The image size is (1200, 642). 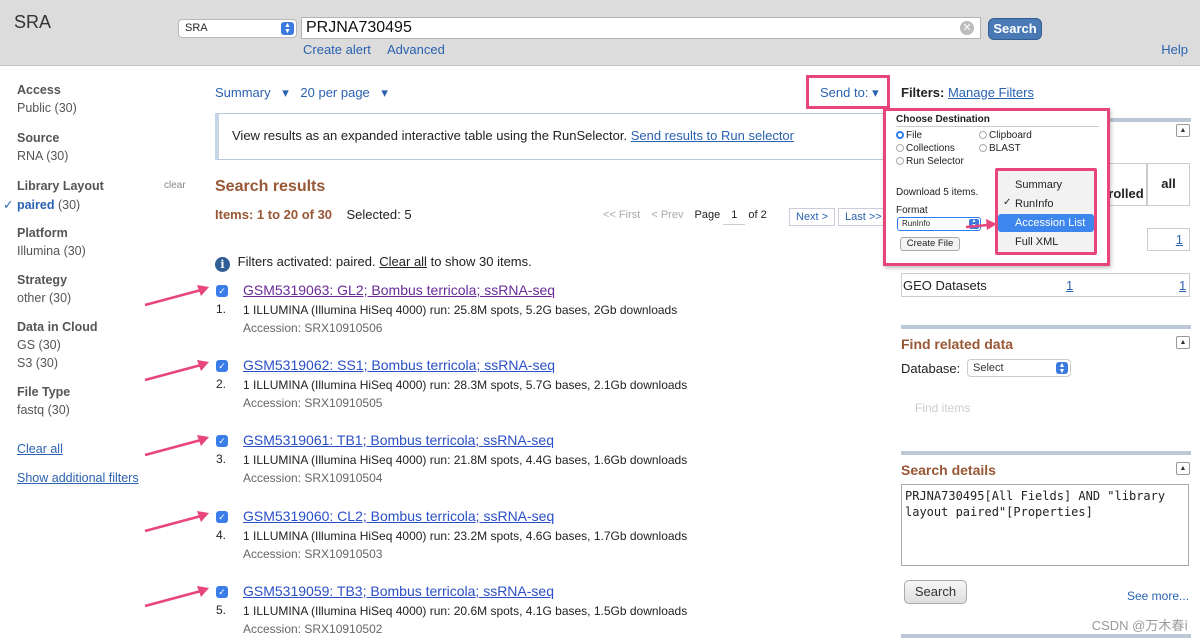 I want to click on find-related-title: Find related data, so click(x=957, y=344).